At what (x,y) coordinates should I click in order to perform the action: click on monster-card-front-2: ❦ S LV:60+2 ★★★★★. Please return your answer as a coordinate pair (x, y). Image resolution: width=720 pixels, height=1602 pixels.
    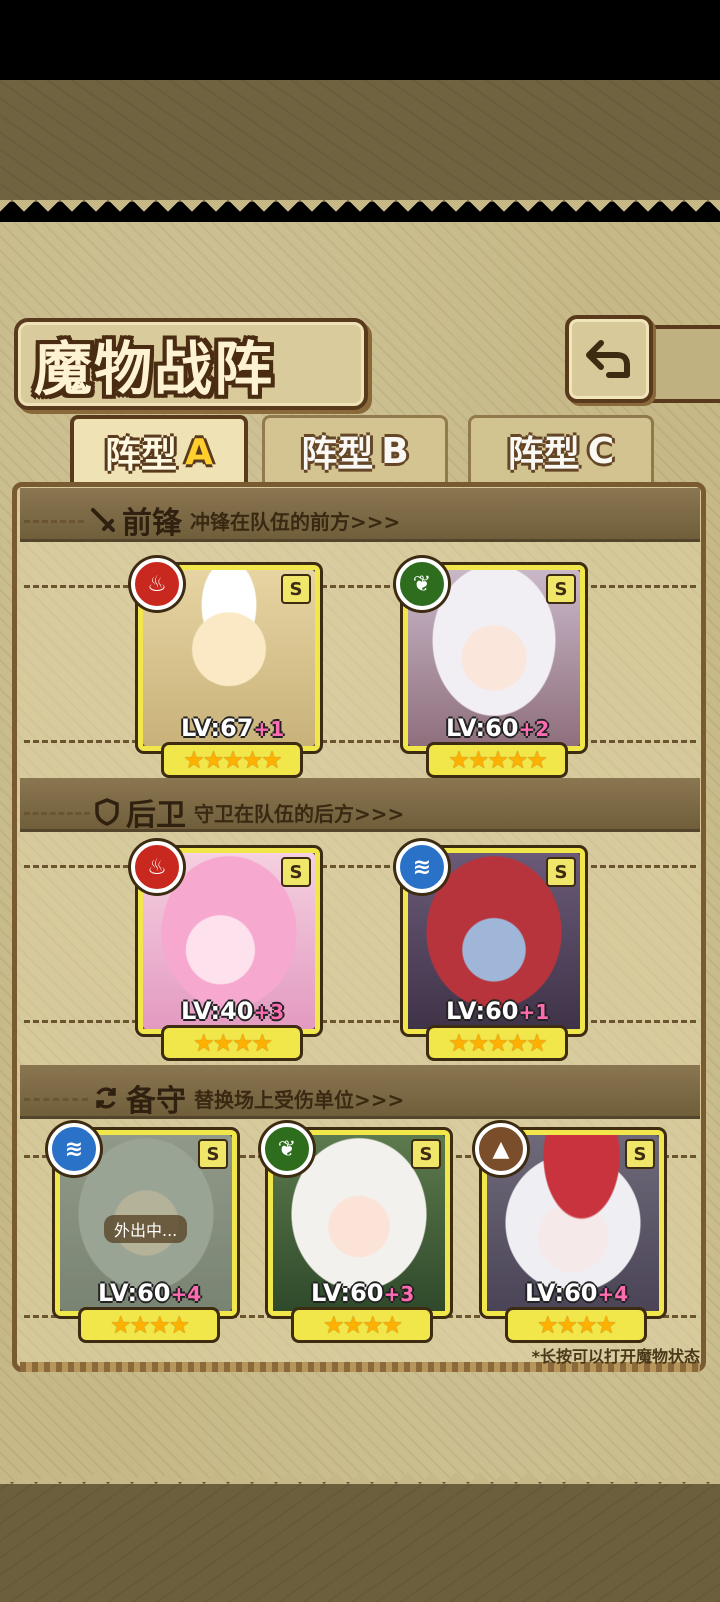
    Looking at the image, I should click on (490, 668).